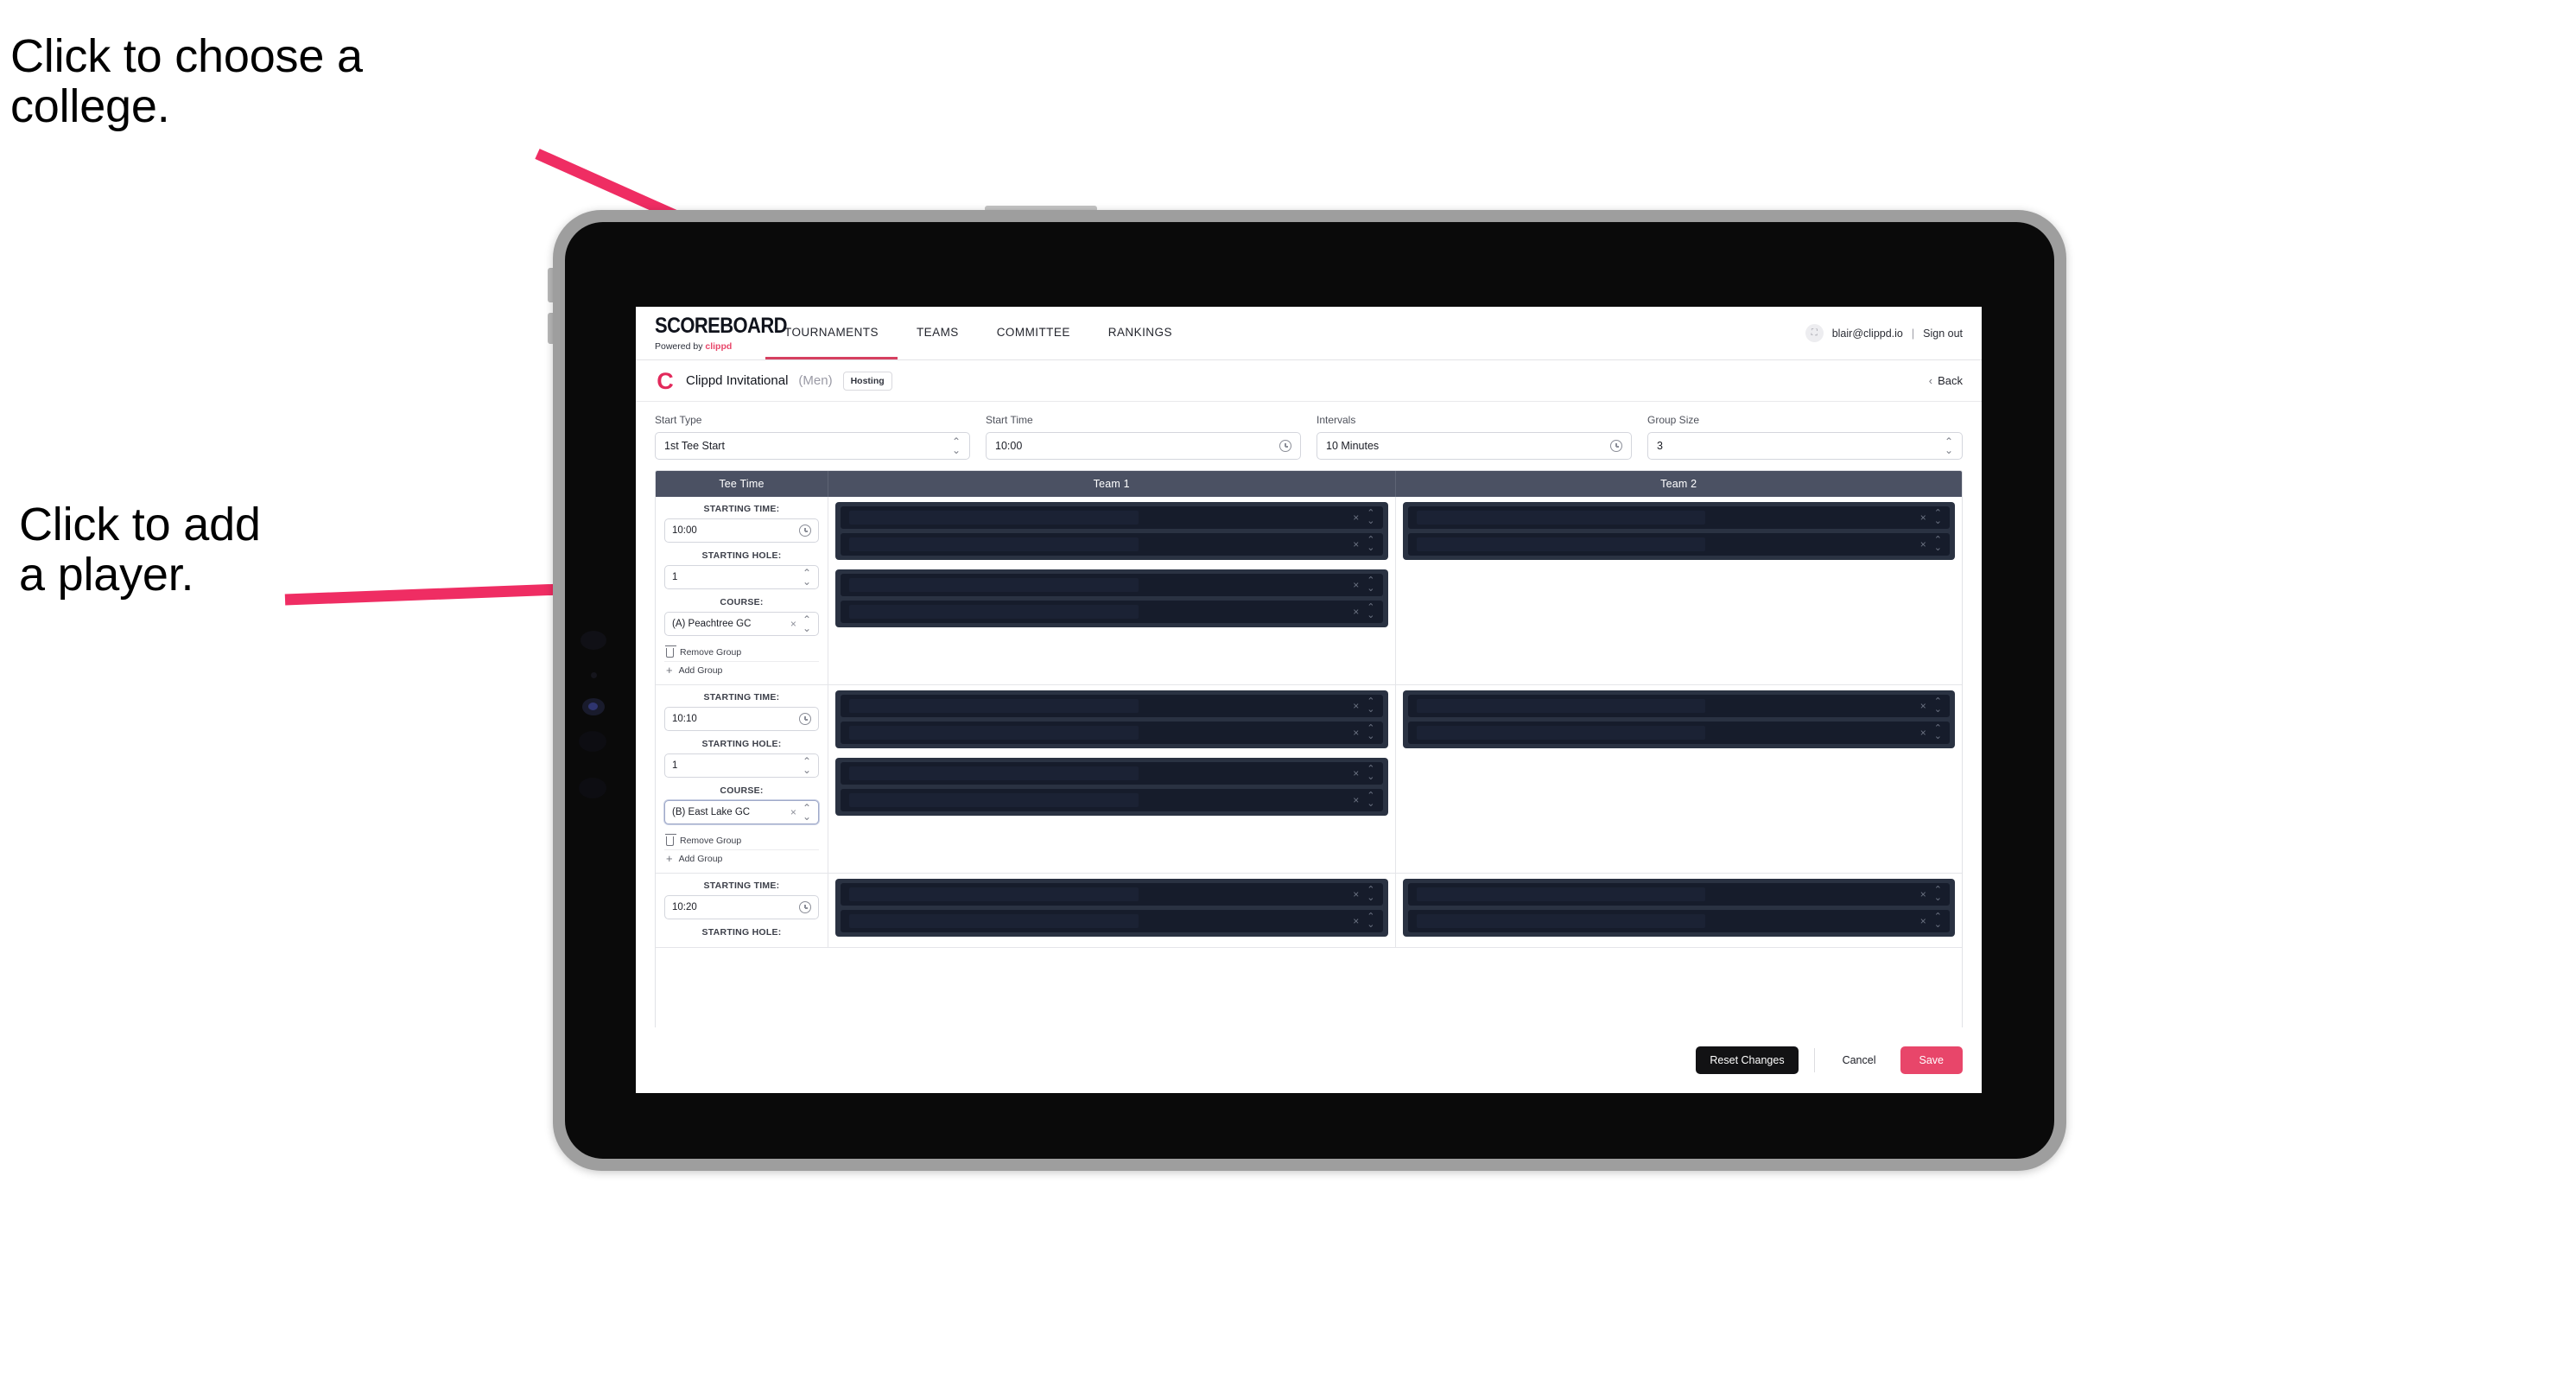 The image size is (2576, 1386). I want to click on starting-time-input: 10:10, so click(741, 719).